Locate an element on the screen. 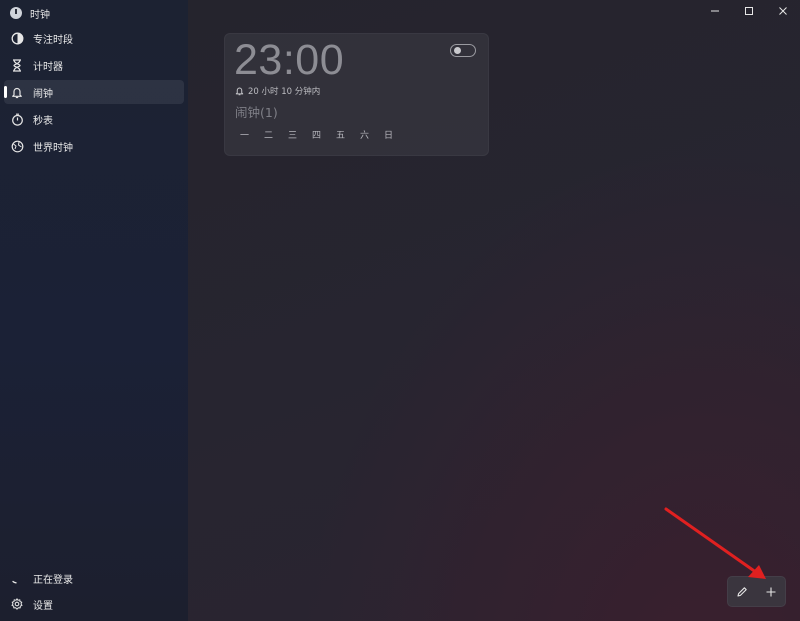 The image size is (800, 621). window-controls is located at coordinates (749, 11).